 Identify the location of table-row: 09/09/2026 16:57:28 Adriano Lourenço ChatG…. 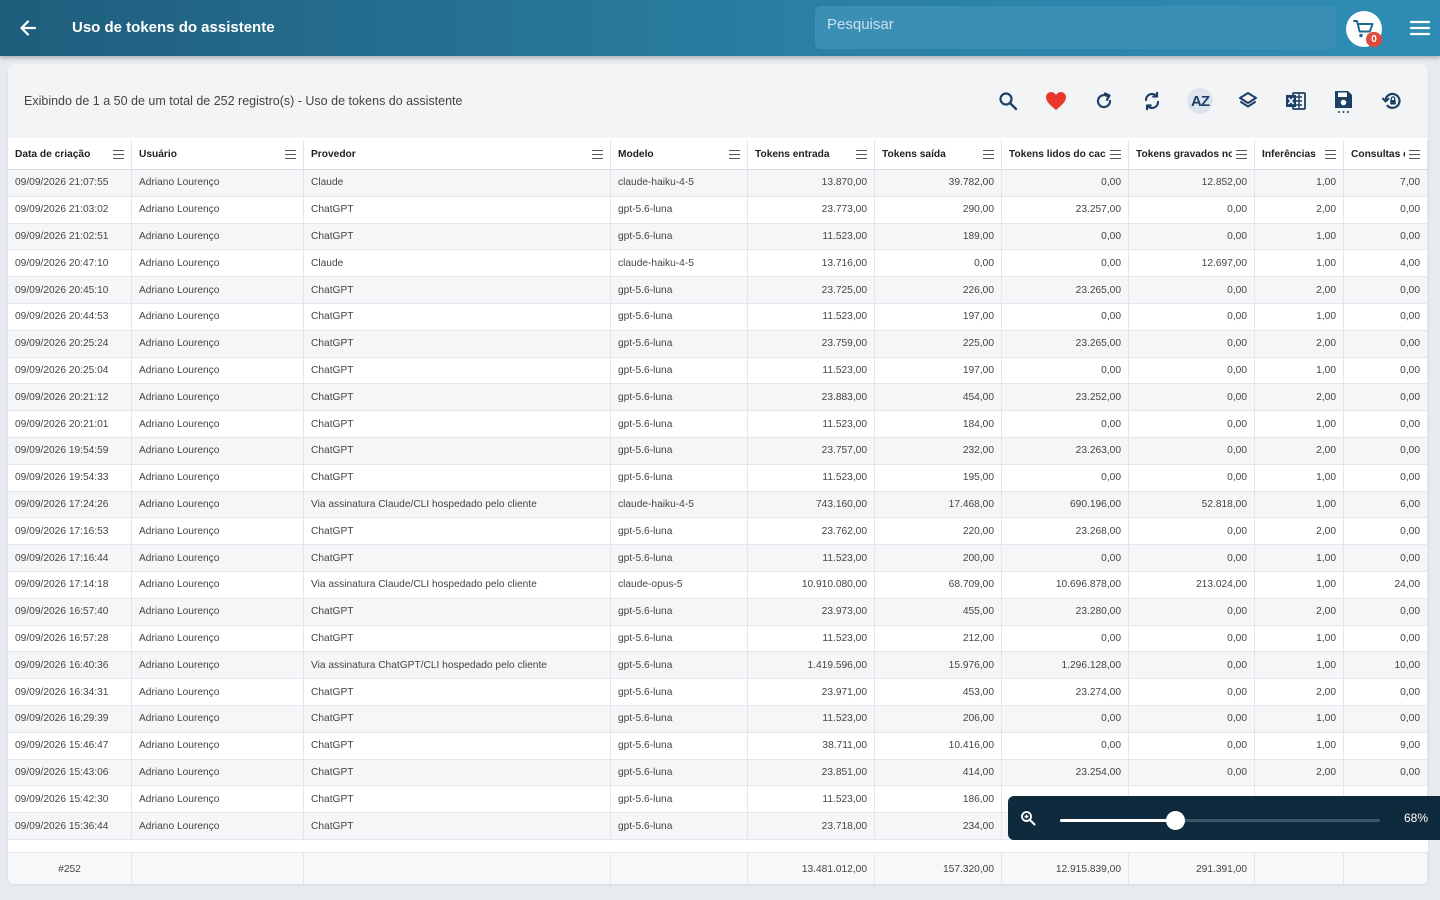
(718, 639).